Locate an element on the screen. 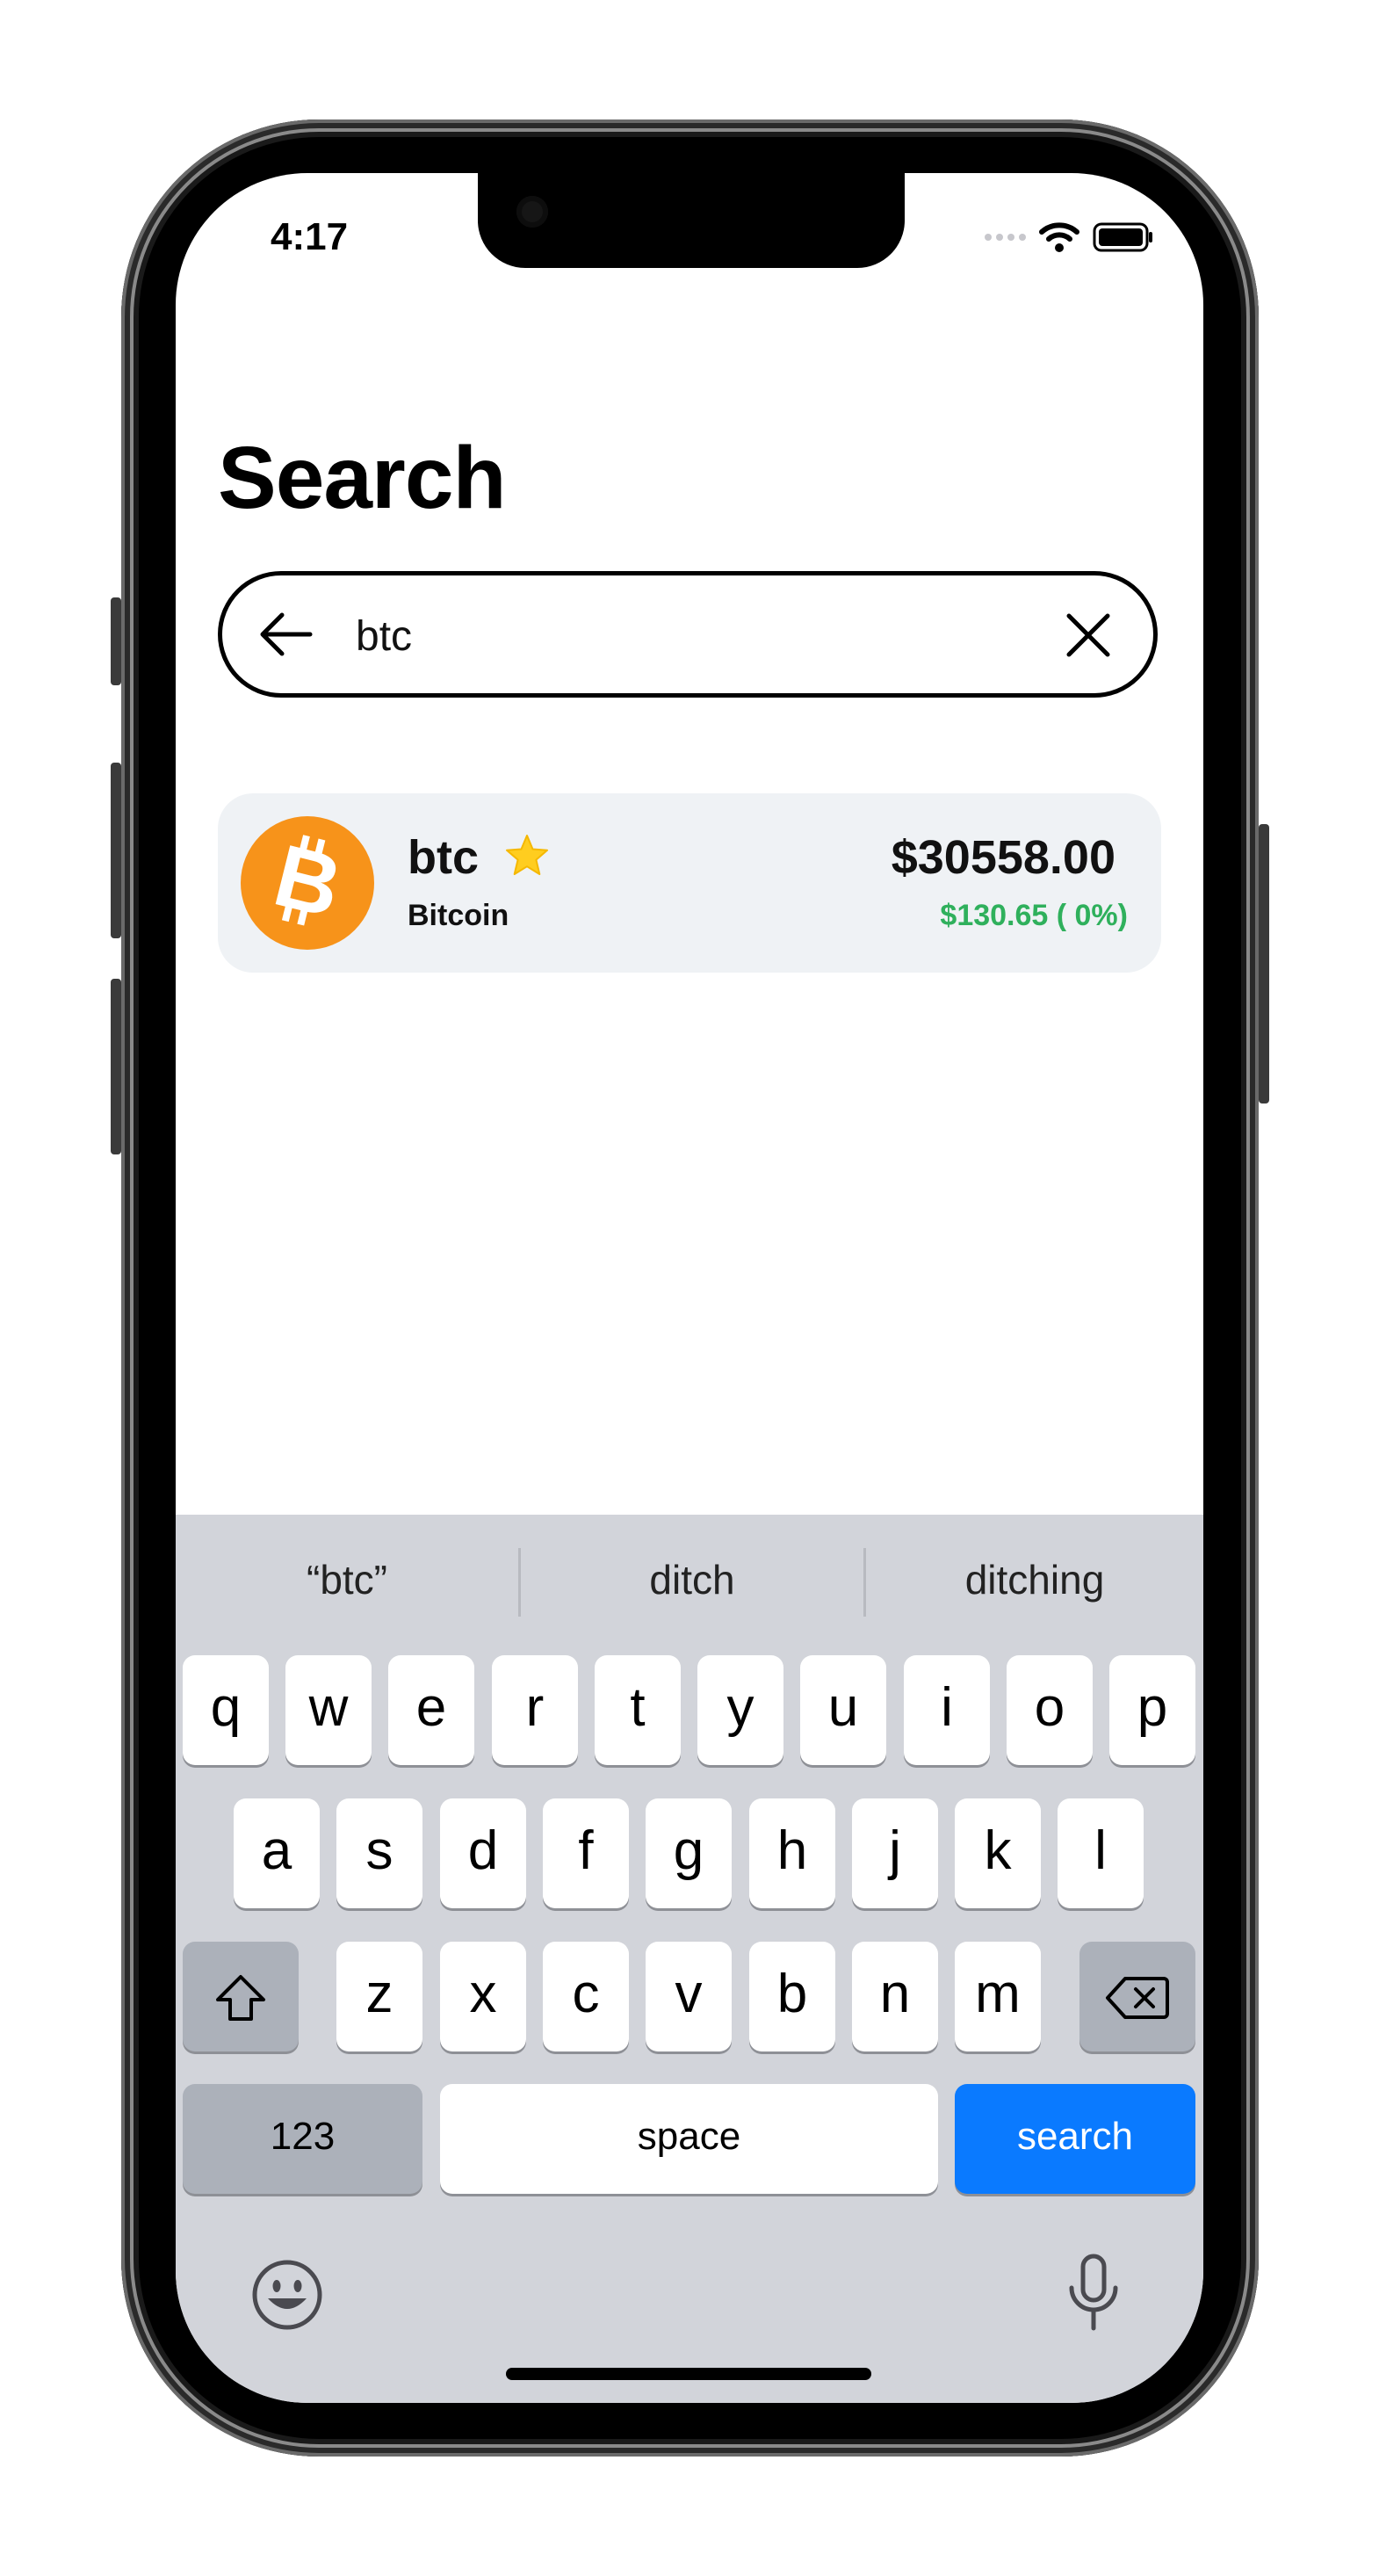 The width and height of the screenshot is (1379, 2576). page-title: Search is located at coordinates (362, 478).